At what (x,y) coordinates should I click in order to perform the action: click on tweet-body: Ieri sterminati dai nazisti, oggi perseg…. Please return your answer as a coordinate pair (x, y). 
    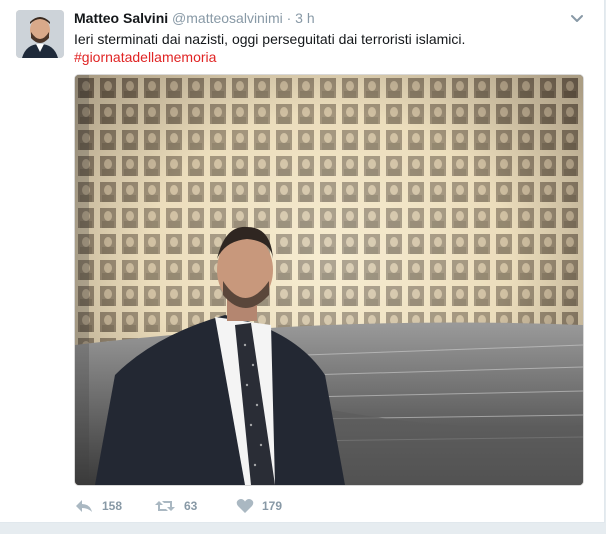
    Looking at the image, I should click on (270, 39).